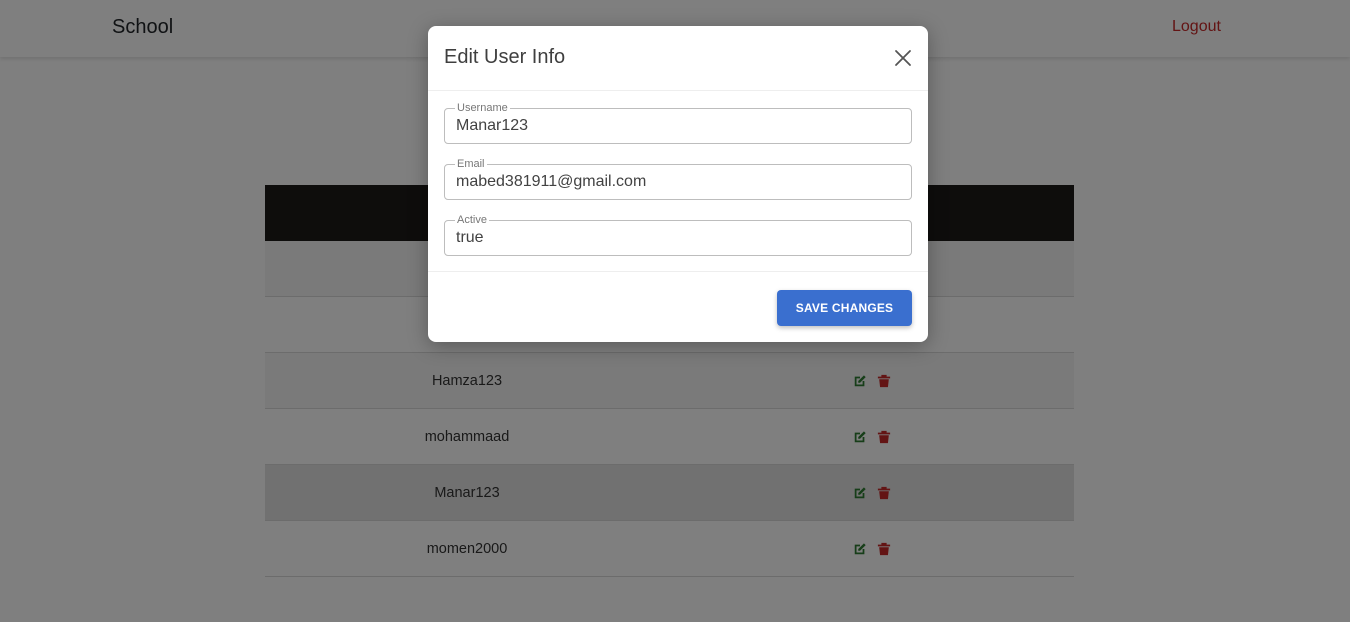 This screenshot has width=1350, height=622. I want to click on email-field: Email, so click(678, 178).